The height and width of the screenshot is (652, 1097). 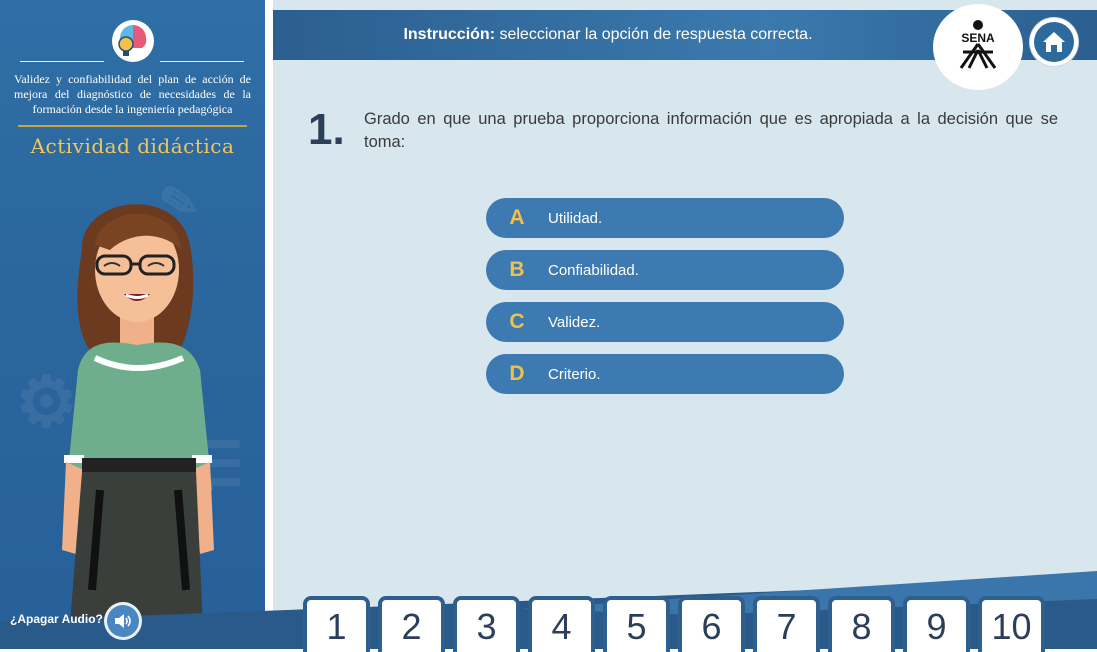 What do you see at coordinates (574, 322) in the screenshot?
I see `option-label: Validez.` at bounding box center [574, 322].